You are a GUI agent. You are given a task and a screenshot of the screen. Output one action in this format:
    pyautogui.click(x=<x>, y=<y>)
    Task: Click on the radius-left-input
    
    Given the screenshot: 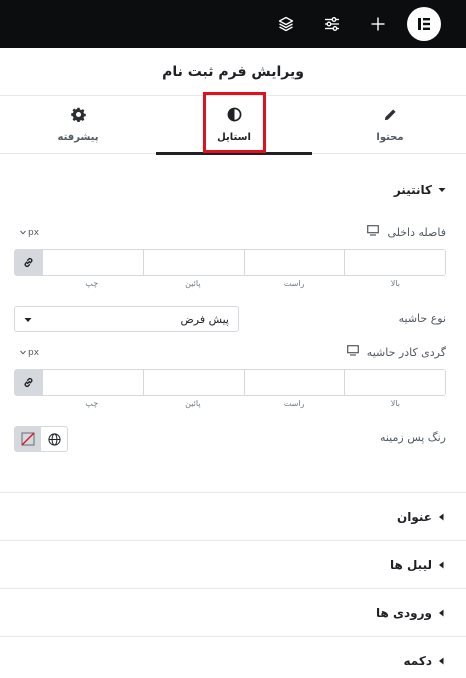 What is the action you would take?
    pyautogui.click(x=92, y=382)
    